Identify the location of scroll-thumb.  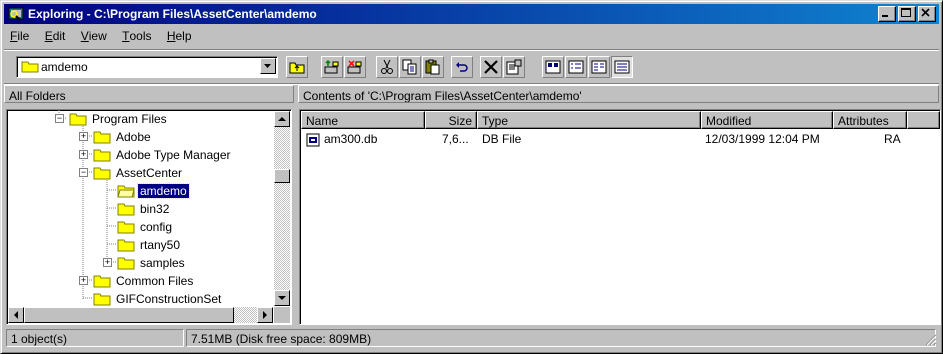
(282, 176).